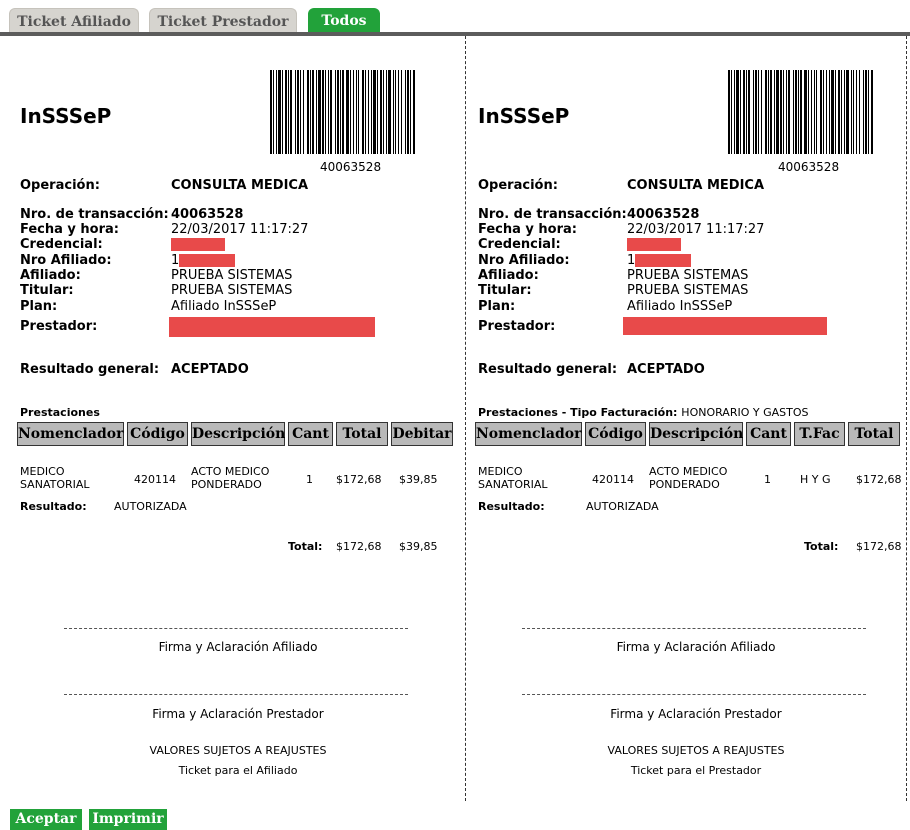 This screenshot has height=830, width=910. I want to click on ticket-footer: Ticket para el Prestador, so click(696, 770).